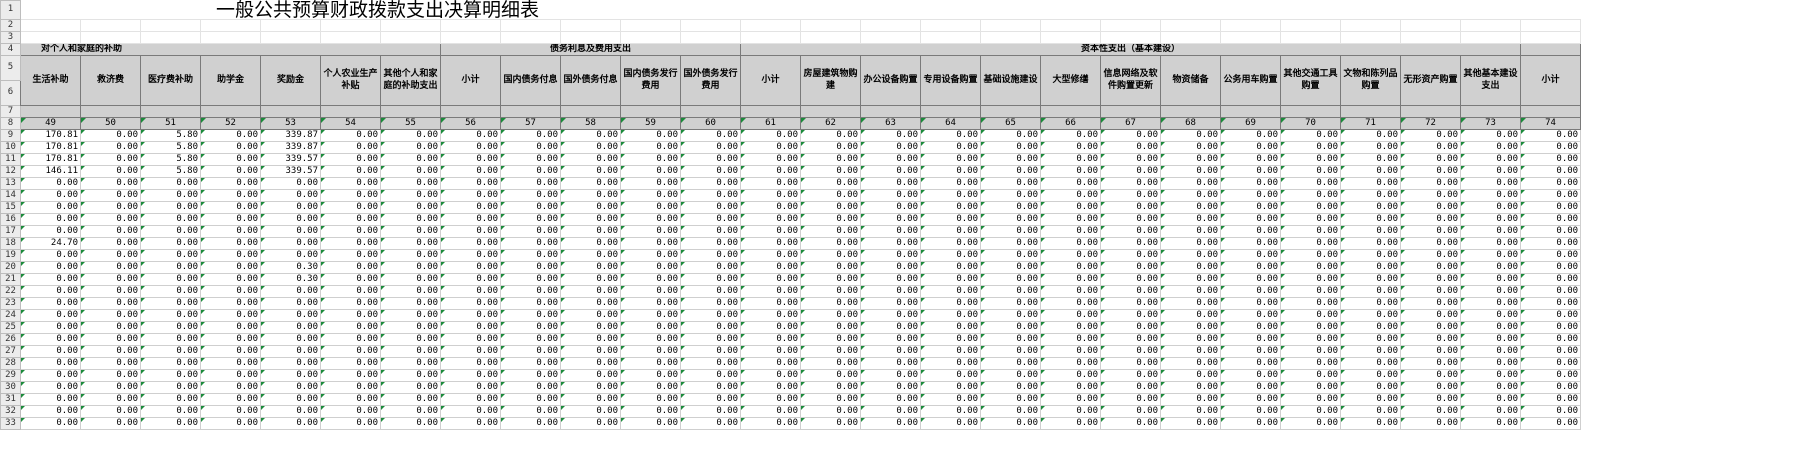  I want to click on row-header: 32, so click(10, 411).